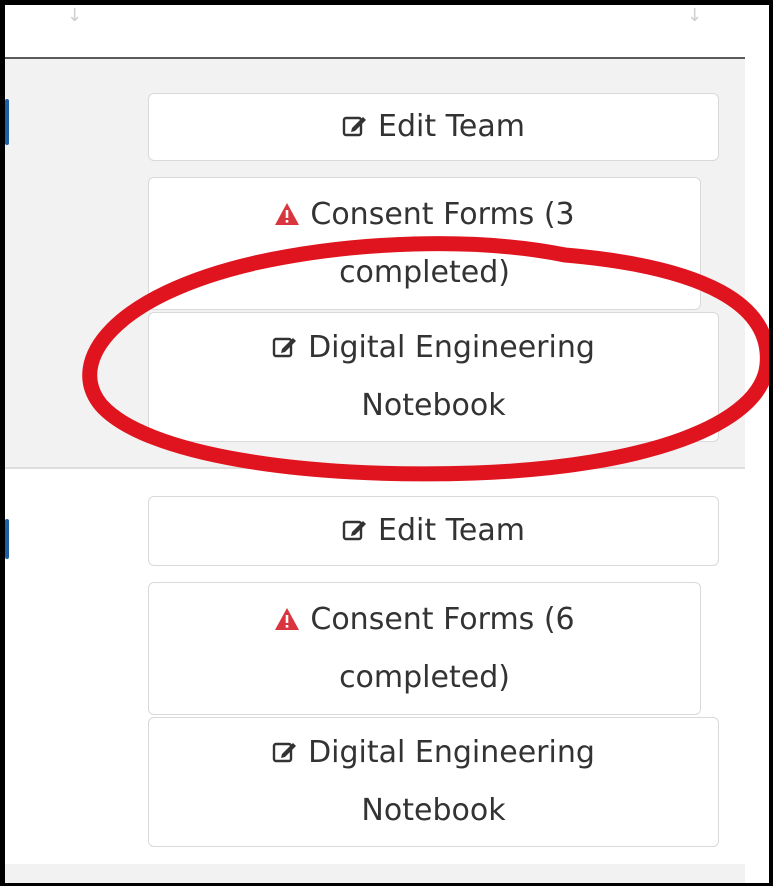 The width and height of the screenshot is (773, 886). What do you see at coordinates (375, 873) in the screenshot?
I see `table-row` at bounding box center [375, 873].